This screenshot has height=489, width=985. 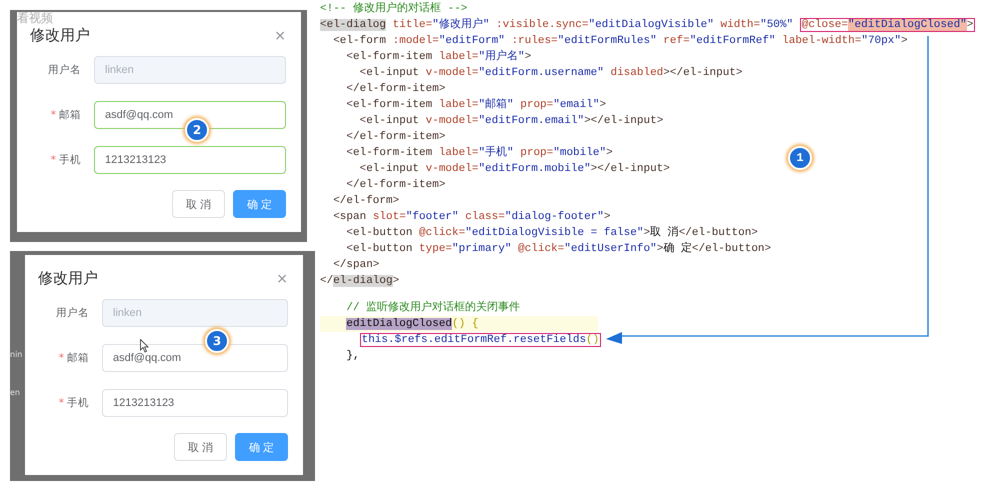 I want to click on input-field: asdf@qq.com, so click(x=195, y=358).